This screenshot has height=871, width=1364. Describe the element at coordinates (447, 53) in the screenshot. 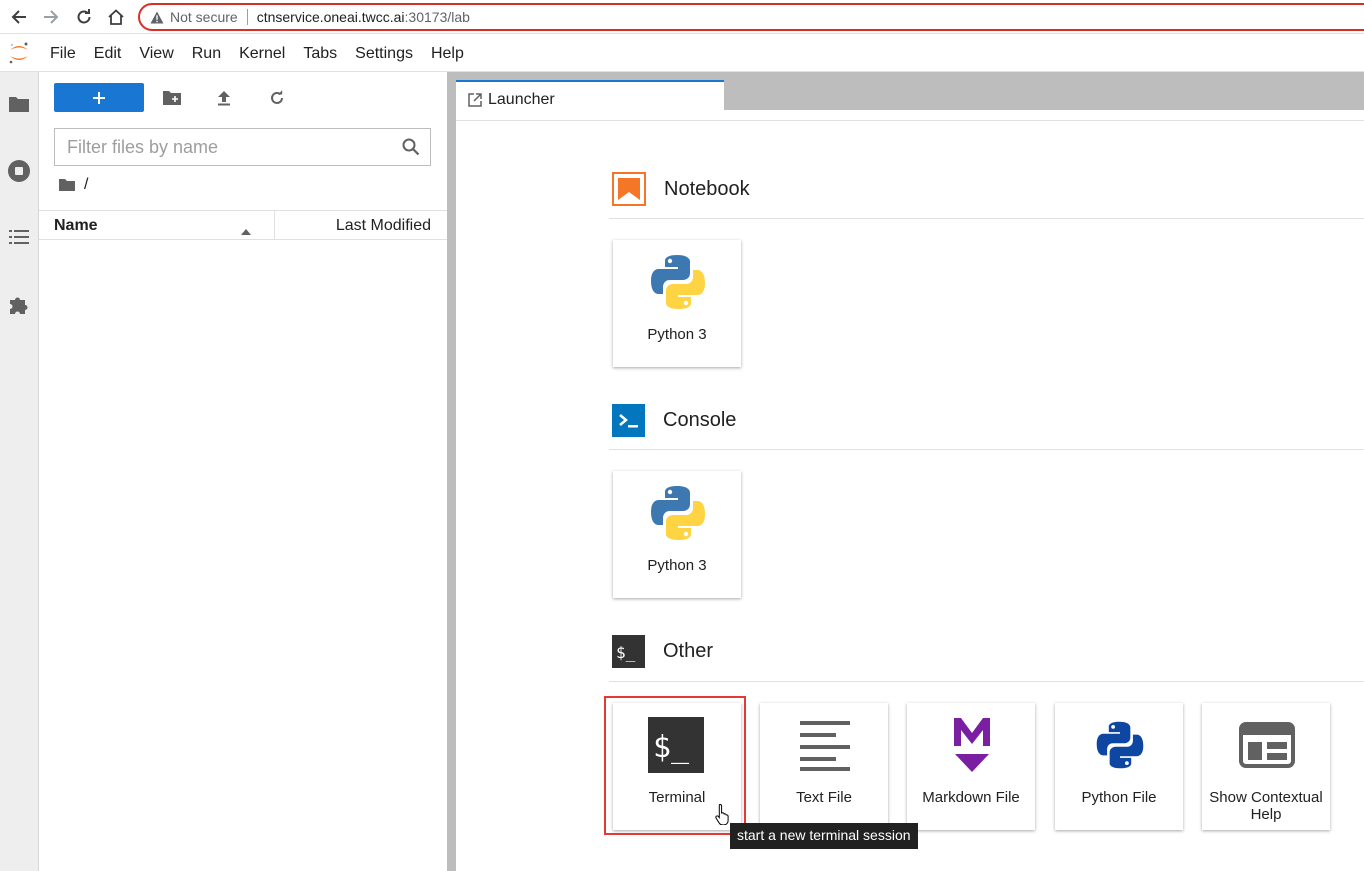

I see `menu-help: Help` at that location.